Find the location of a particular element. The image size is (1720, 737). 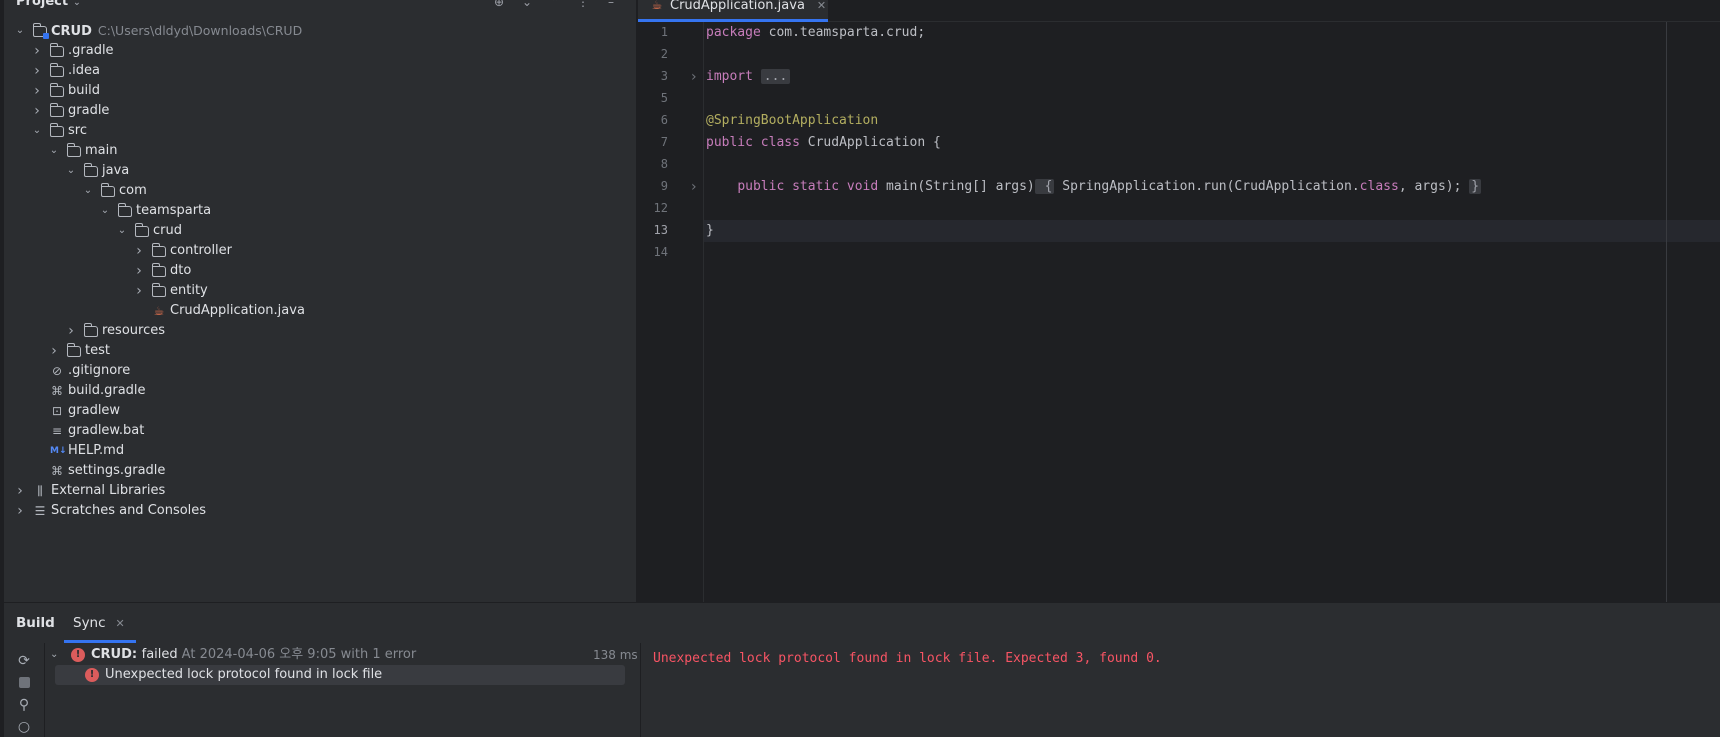

tree-item: › test is located at coordinates (314, 351).